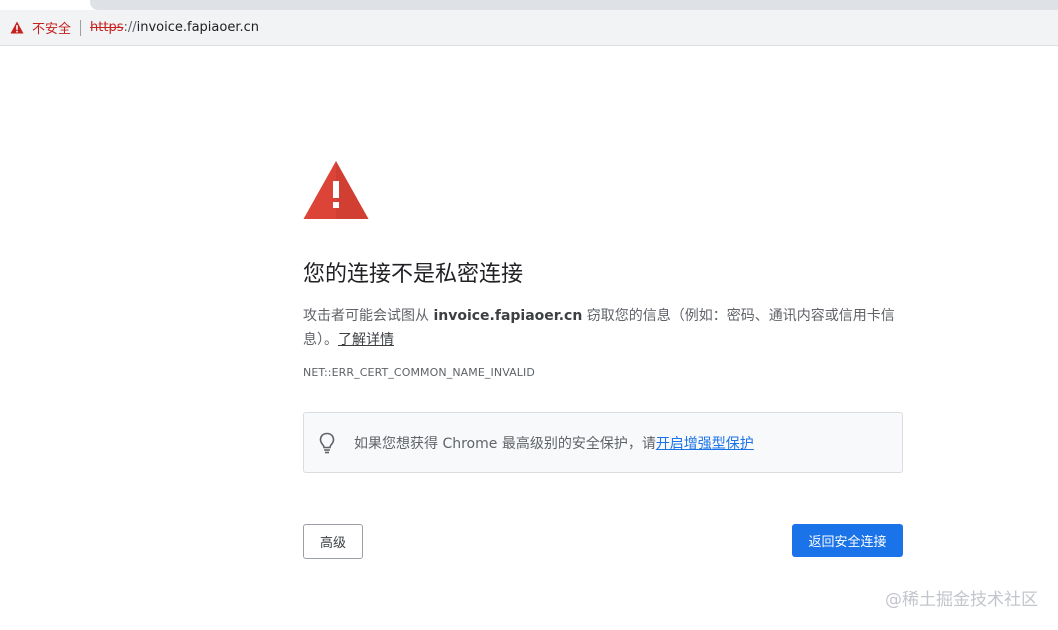 Image resolution: width=1058 pixels, height=630 pixels. What do you see at coordinates (107, 27) in the screenshot?
I see `url-scheme: https` at bounding box center [107, 27].